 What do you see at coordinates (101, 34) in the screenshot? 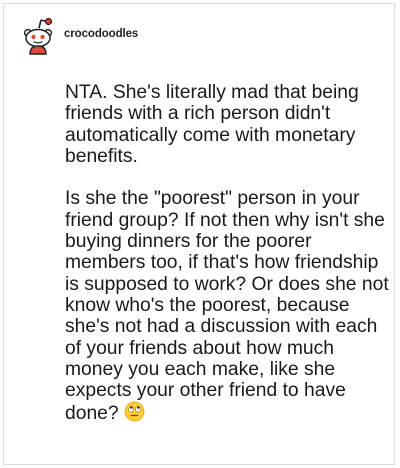
I see `username: crocodoodles` at bounding box center [101, 34].